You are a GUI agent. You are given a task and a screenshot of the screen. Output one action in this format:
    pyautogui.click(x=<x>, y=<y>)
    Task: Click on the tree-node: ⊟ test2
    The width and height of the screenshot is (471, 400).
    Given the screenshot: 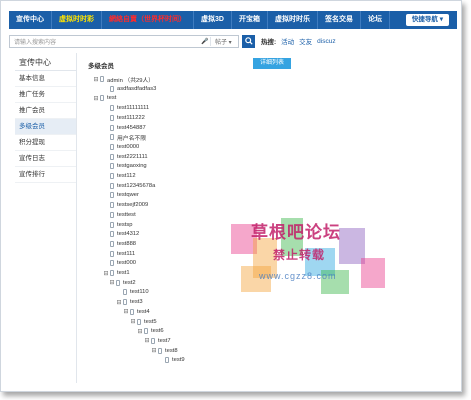 What is the action you would take?
    pyautogui.click(x=122, y=283)
    